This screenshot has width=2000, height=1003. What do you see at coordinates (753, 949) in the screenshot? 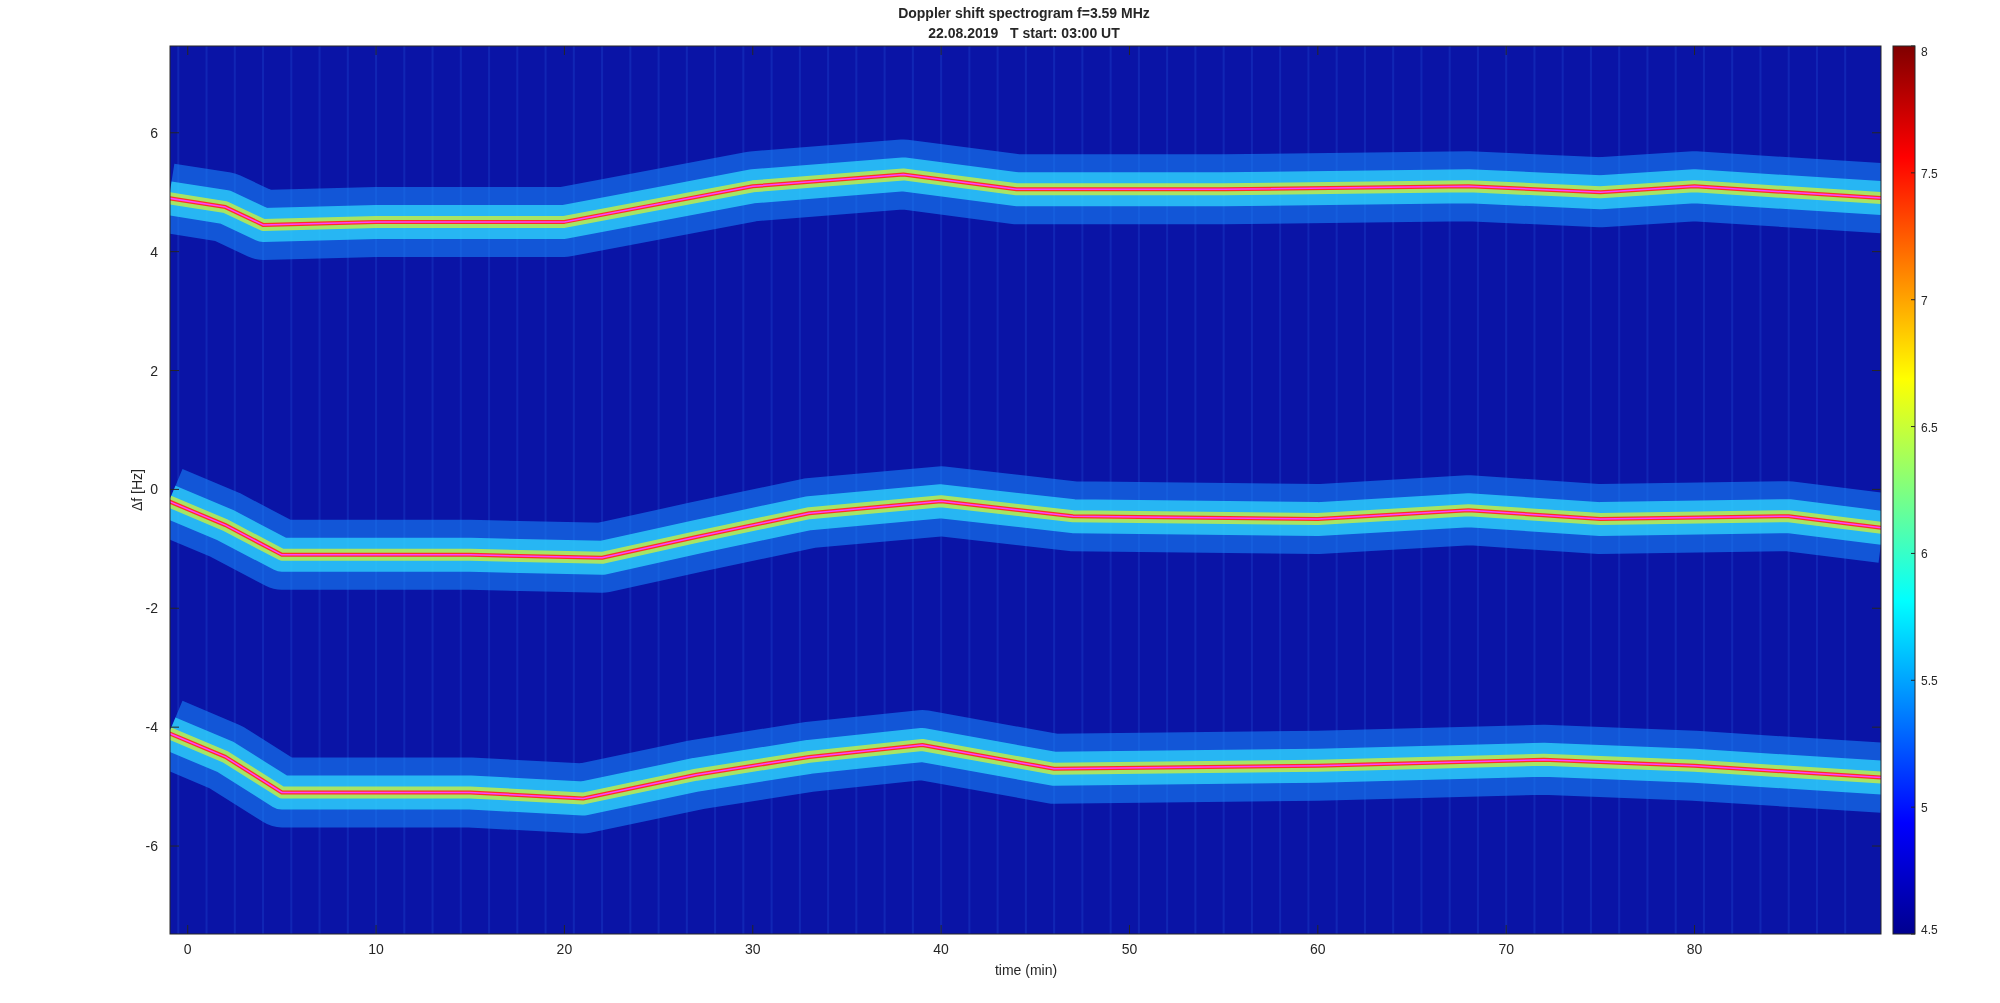
I see `x-tick-label: 30` at bounding box center [753, 949].